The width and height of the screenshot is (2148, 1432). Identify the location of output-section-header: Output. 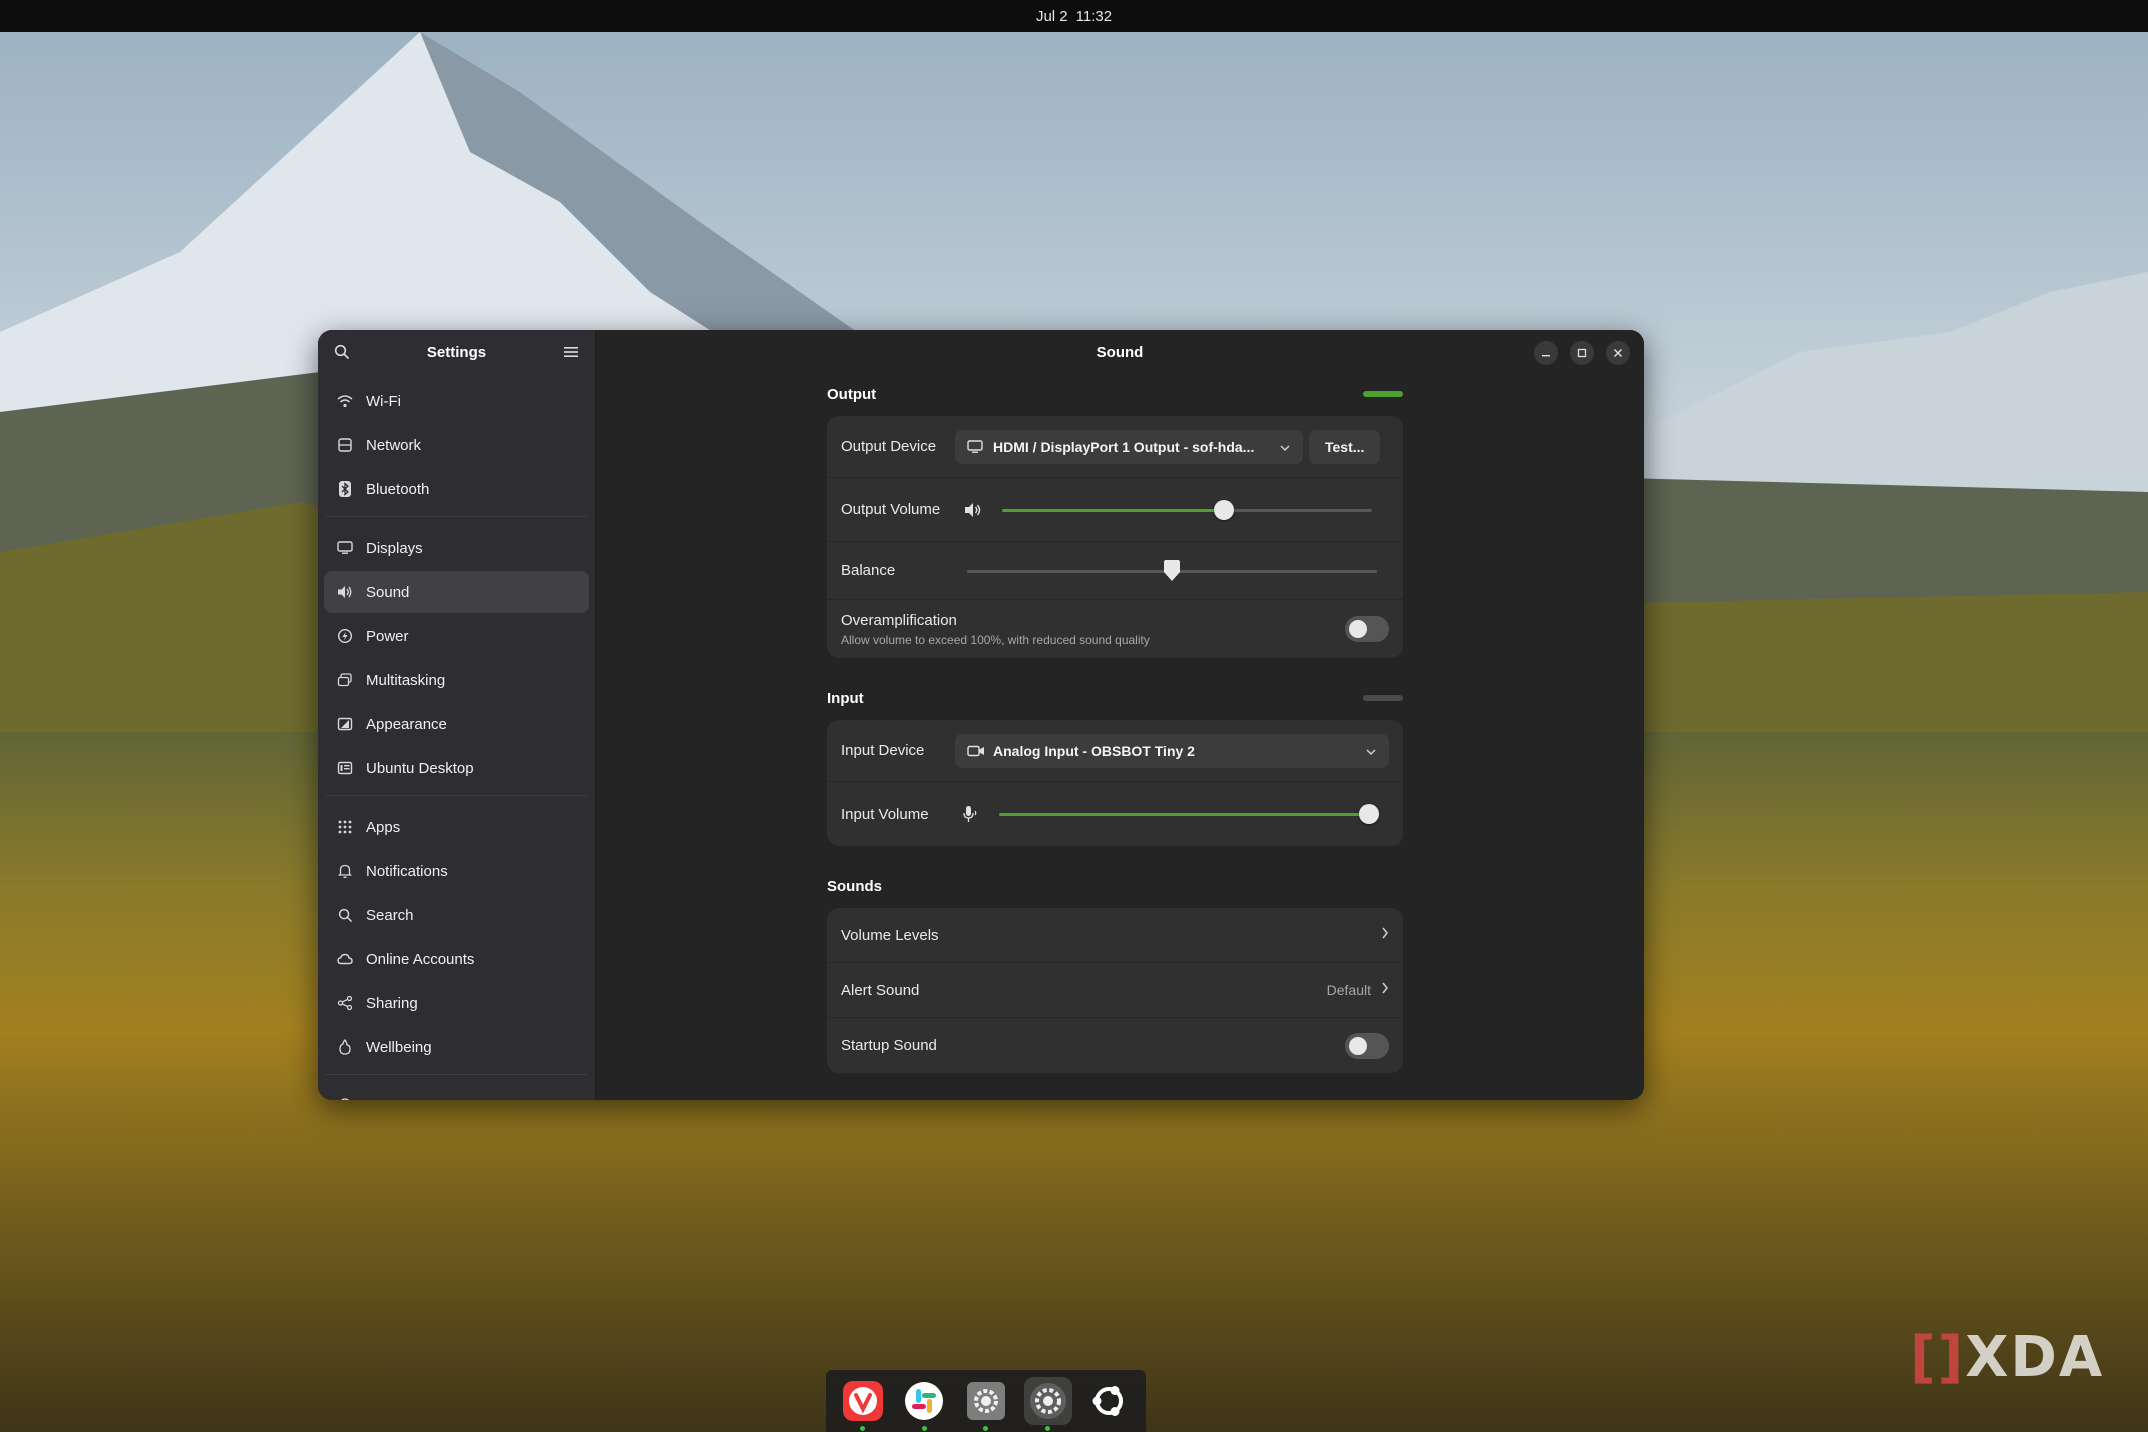
(1115, 394).